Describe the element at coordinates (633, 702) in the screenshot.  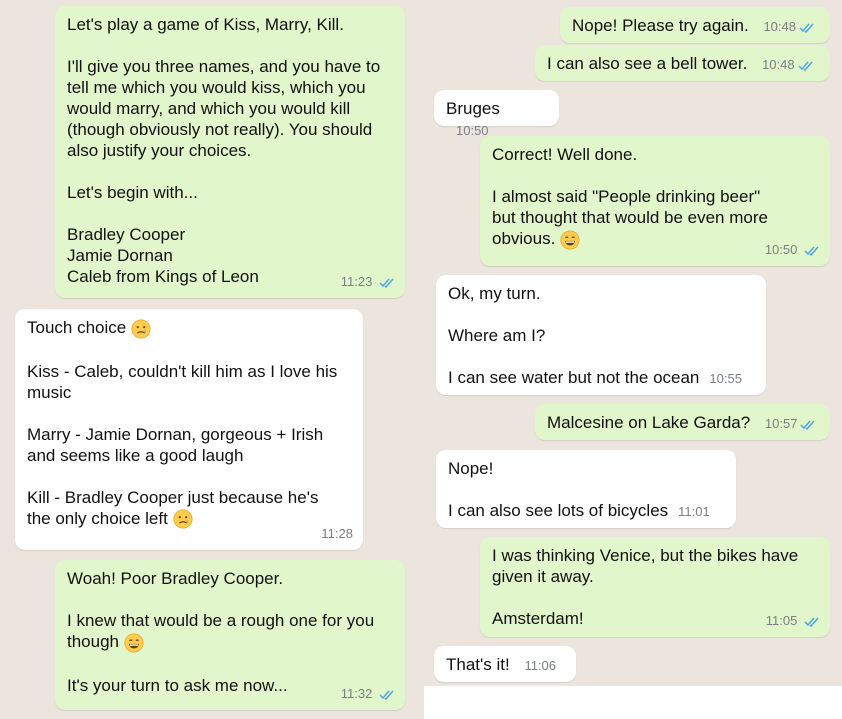
I see `blank-area` at that location.